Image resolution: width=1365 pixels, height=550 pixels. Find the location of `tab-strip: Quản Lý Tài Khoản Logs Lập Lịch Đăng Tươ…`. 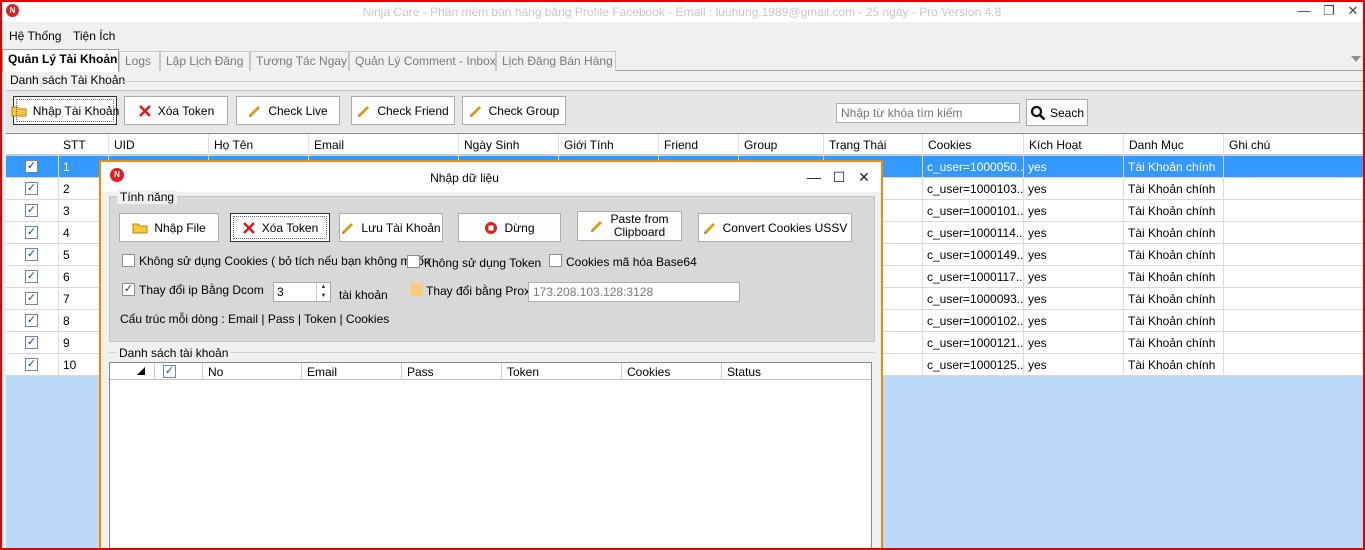

tab-strip: Quản Lý Tài Khoản Logs Lập Lịch Đăng Tươ… is located at coordinates (682, 60).